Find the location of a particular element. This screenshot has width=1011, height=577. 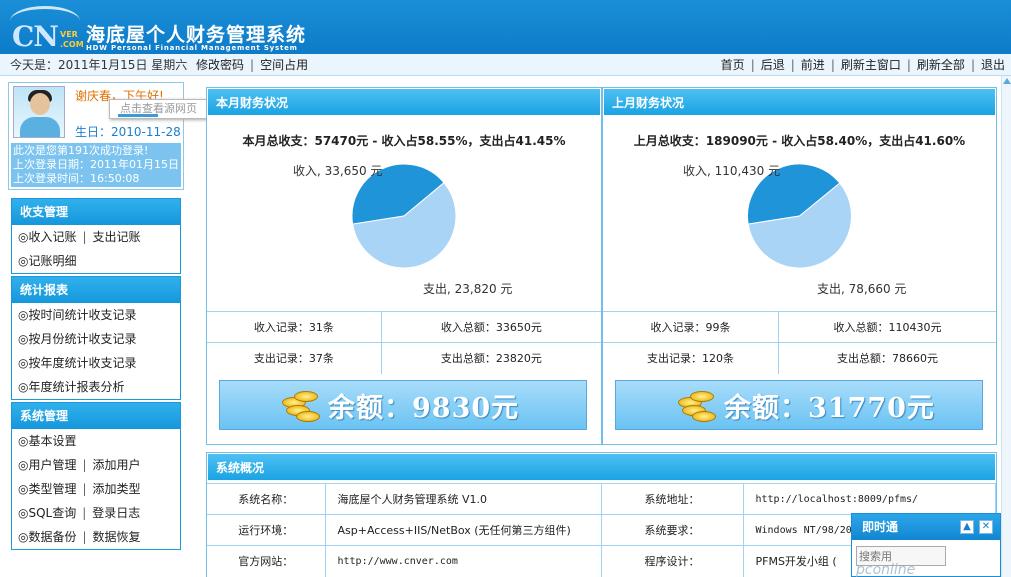

annual-report-link: ◎年度统计报表分析 is located at coordinates (71, 387).